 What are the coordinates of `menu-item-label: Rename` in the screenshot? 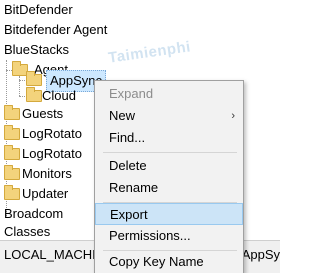 It's located at (134, 187).